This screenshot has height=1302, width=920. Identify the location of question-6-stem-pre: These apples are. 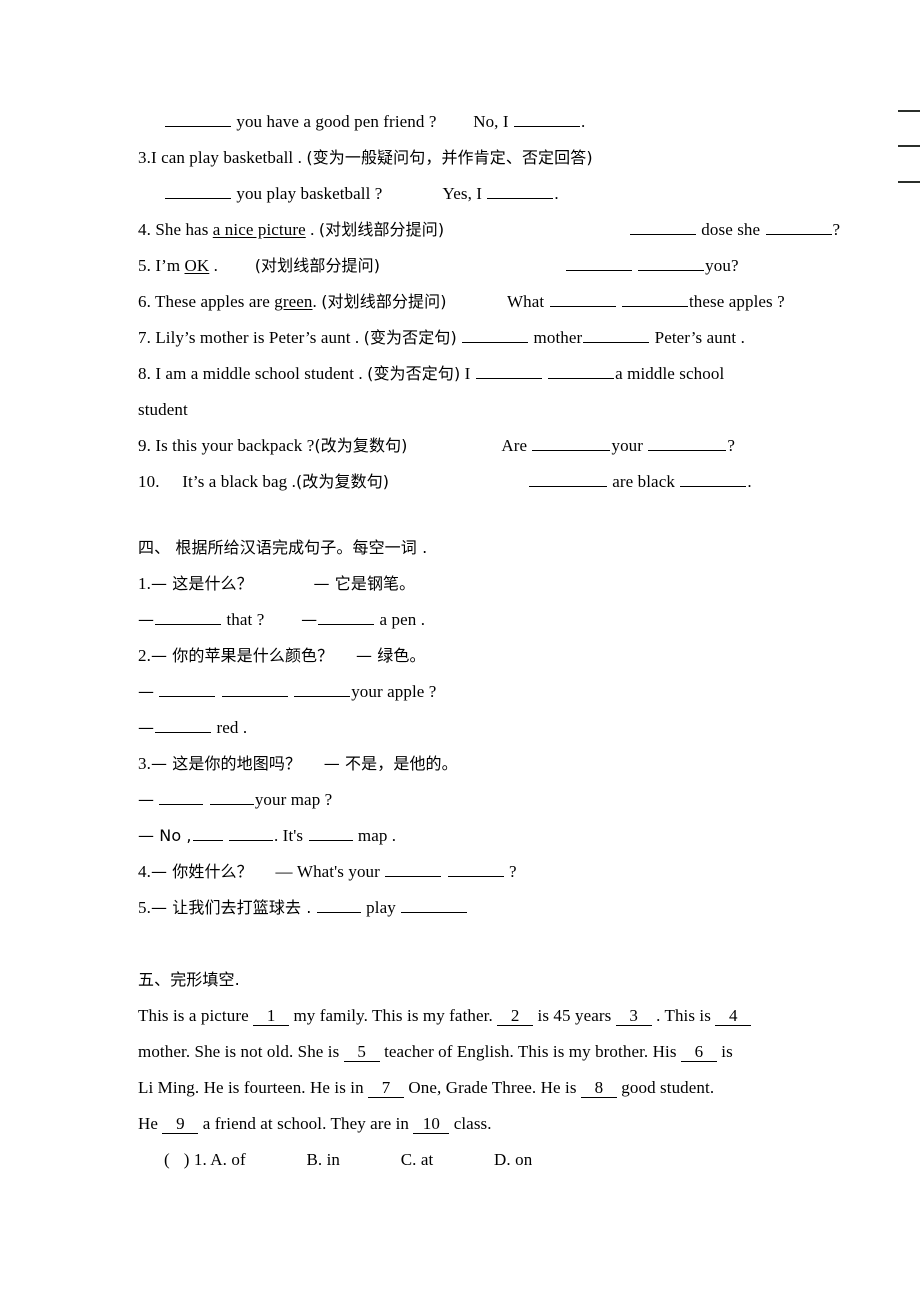
(215, 301).